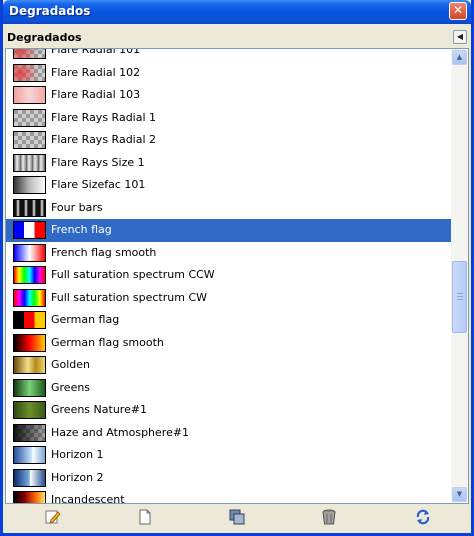 The width and height of the screenshot is (474, 536). What do you see at coordinates (237, 12) in the screenshot?
I see `title-bar: Degradados ✕` at bounding box center [237, 12].